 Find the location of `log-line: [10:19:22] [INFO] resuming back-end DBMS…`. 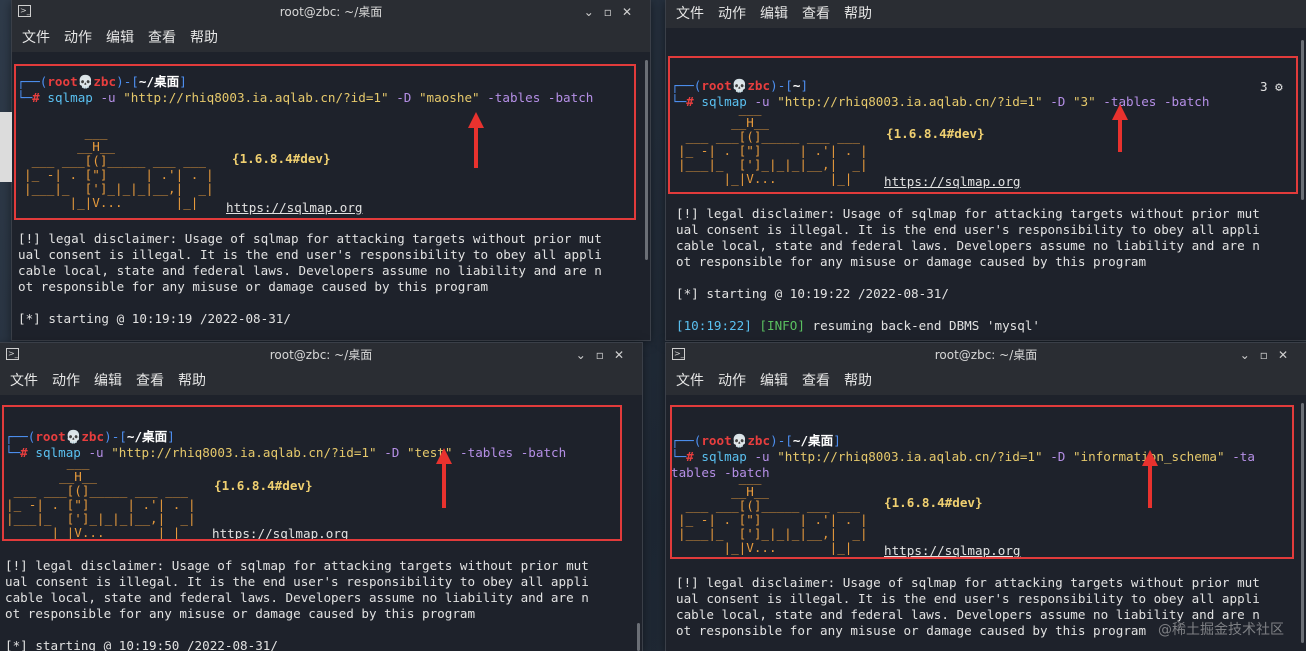

log-line: [10:19:22] [INFO] resuming back-end DBMS… is located at coordinates (858, 325).